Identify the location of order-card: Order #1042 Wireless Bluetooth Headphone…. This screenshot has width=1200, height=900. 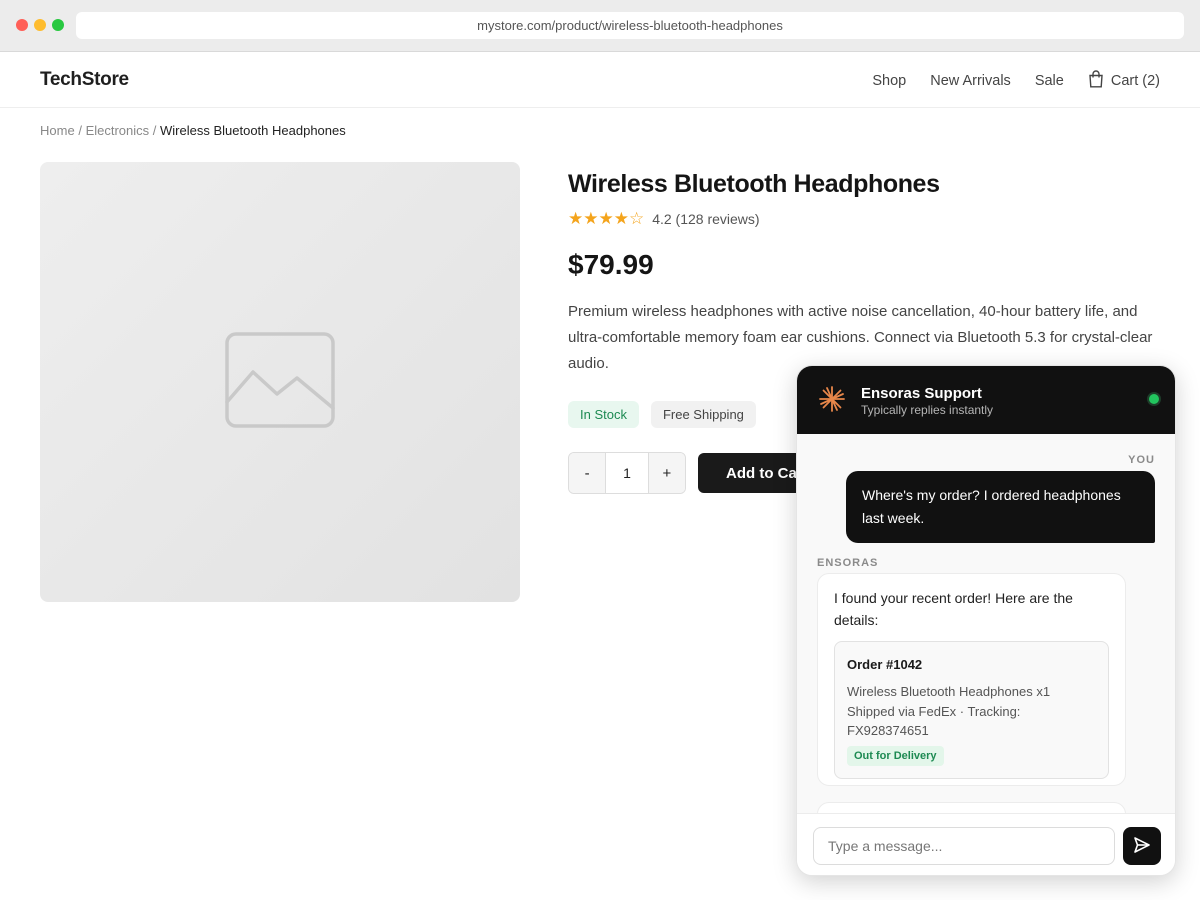
(971, 710).